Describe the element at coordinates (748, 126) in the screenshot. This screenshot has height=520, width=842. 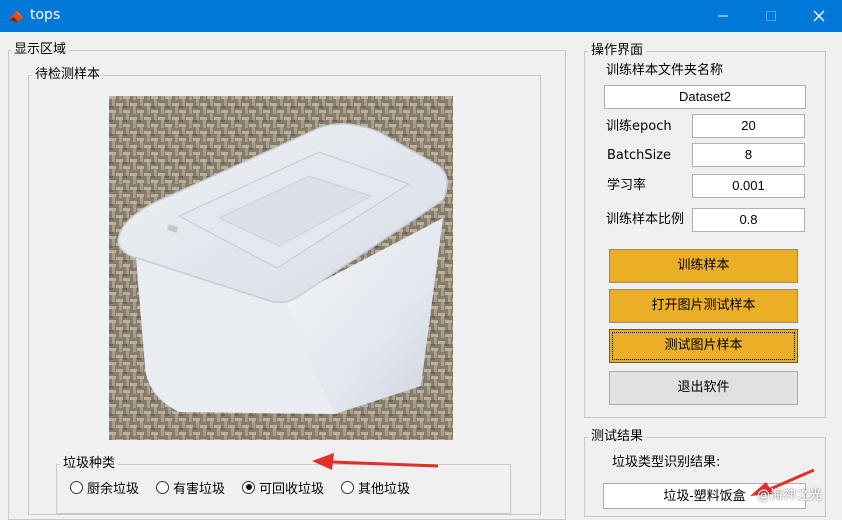
I see `epoch-field: 20` at that location.